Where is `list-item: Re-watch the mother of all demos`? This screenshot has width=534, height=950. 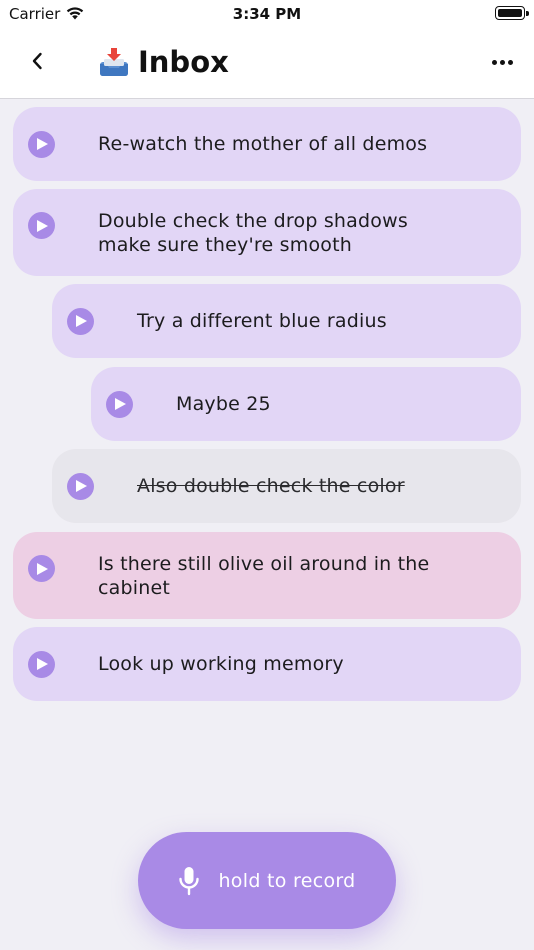
list-item: Re-watch the mother of all demos is located at coordinates (267, 144).